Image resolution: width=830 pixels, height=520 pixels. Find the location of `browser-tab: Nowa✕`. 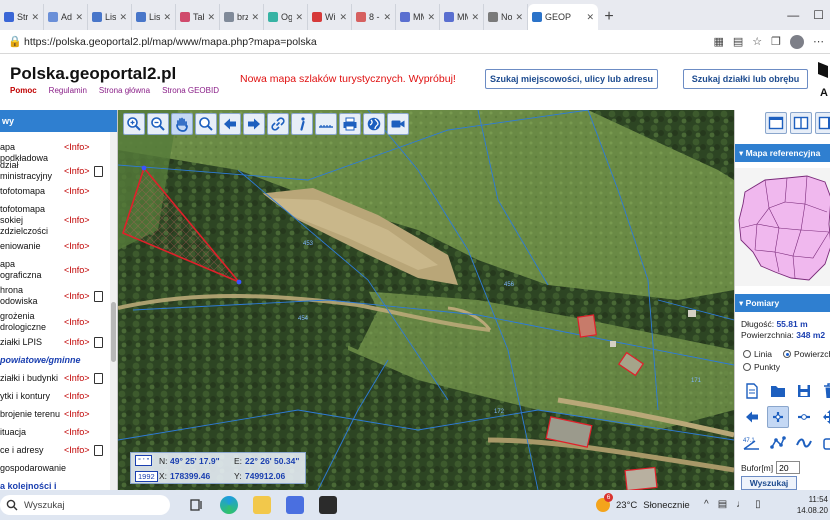

browser-tab: Nowa✕ is located at coordinates (506, 17).